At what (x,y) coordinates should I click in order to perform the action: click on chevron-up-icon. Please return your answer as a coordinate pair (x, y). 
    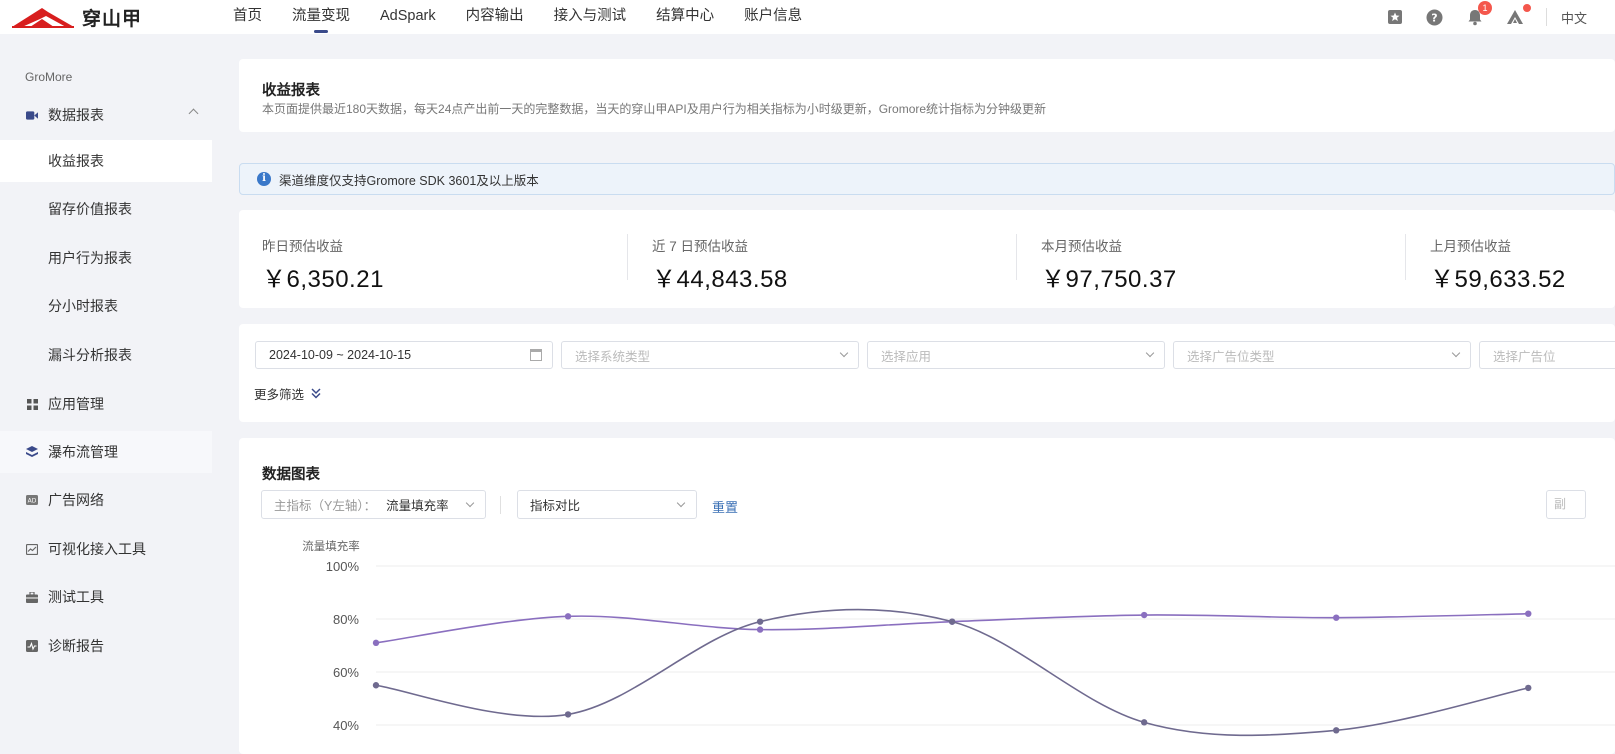
    Looking at the image, I should click on (193, 113).